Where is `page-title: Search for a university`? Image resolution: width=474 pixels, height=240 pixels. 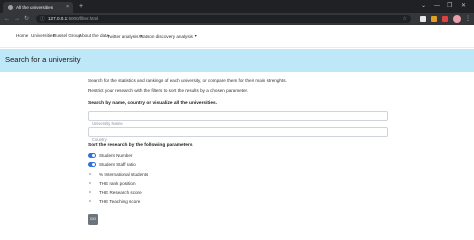 page-title: Search for a university is located at coordinates (43, 59).